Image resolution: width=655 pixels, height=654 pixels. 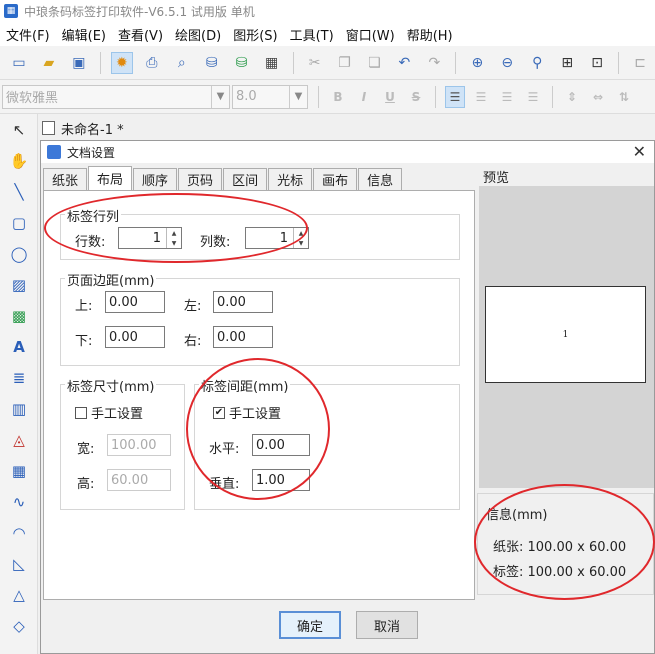 I want to click on line-icon: ╲, so click(x=19, y=192).